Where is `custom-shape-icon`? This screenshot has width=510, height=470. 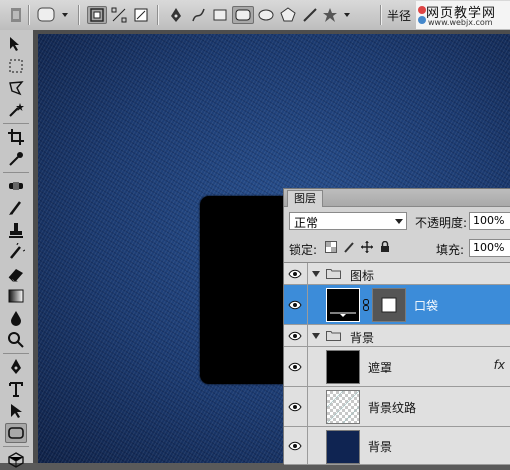
custom-shape-icon is located at coordinates (339, 15).